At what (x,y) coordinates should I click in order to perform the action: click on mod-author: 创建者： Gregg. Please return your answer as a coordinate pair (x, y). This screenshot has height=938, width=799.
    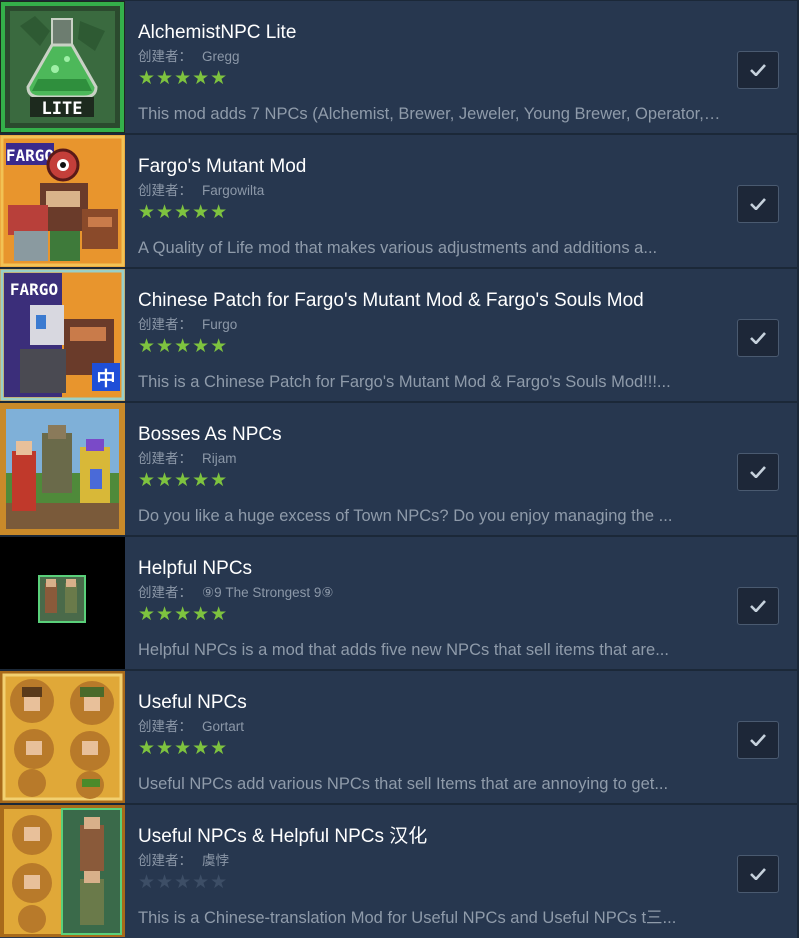
    Looking at the image, I should click on (189, 57).